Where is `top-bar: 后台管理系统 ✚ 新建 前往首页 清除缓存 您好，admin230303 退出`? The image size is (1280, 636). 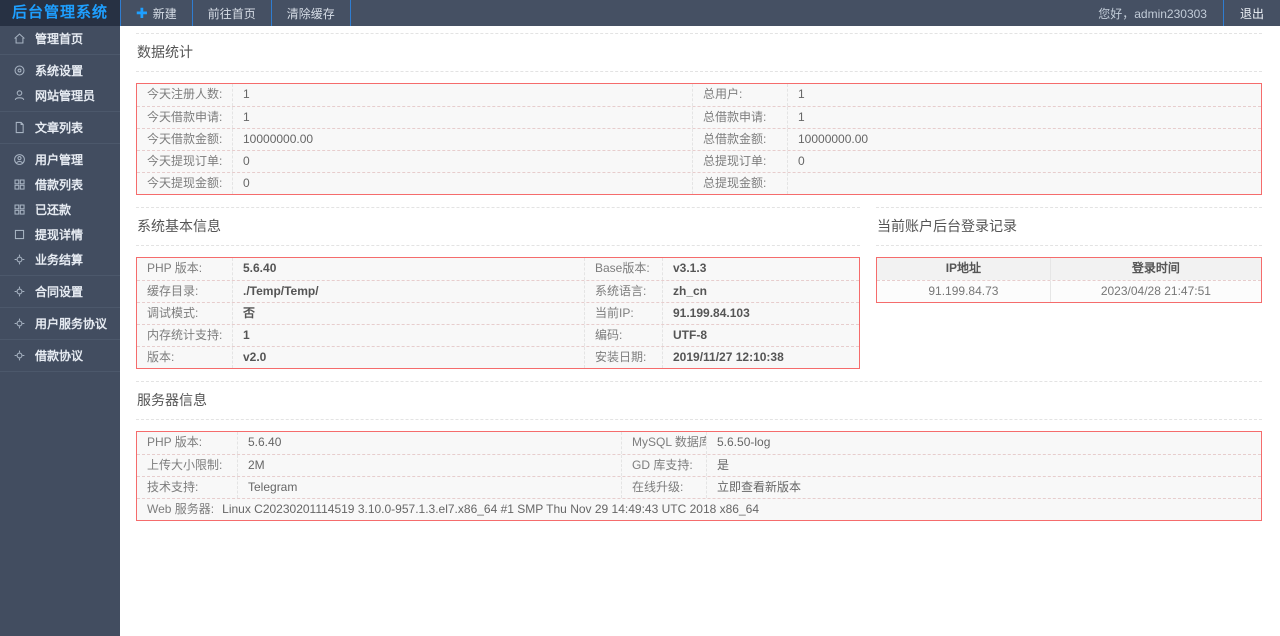
top-bar: 后台管理系统 ✚ 新建 前往首页 清除缓存 您好，admin230303 退出 is located at coordinates (640, 13).